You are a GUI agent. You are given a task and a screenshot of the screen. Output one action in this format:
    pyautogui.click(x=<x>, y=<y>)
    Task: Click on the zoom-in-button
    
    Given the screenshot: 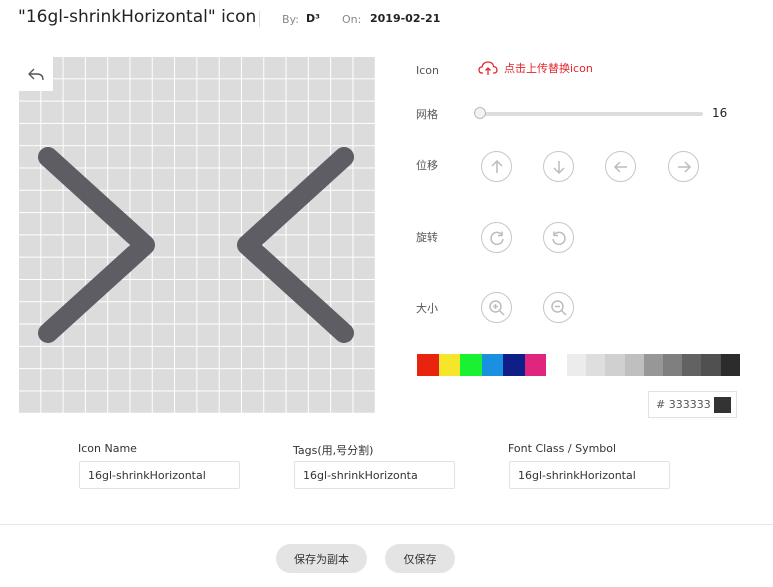 What is the action you would take?
    pyautogui.click(x=496, y=307)
    